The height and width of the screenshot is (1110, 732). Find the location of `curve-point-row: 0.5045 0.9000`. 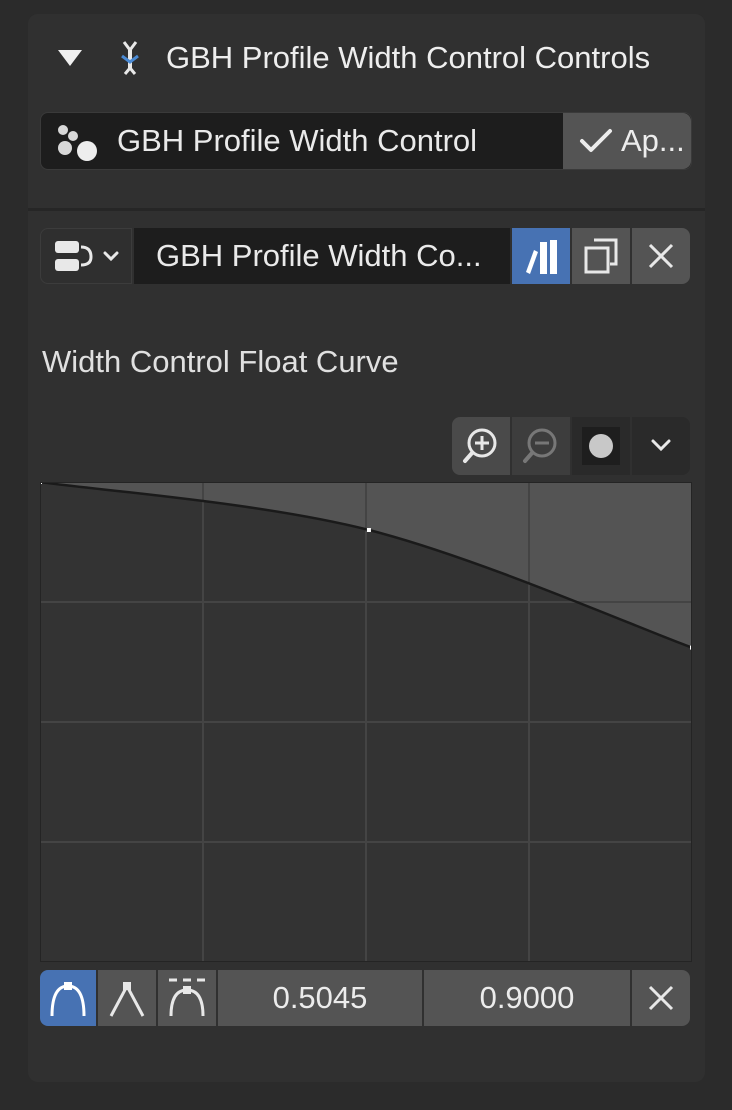

curve-point-row: 0.5045 0.9000 is located at coordinates (365, 998).